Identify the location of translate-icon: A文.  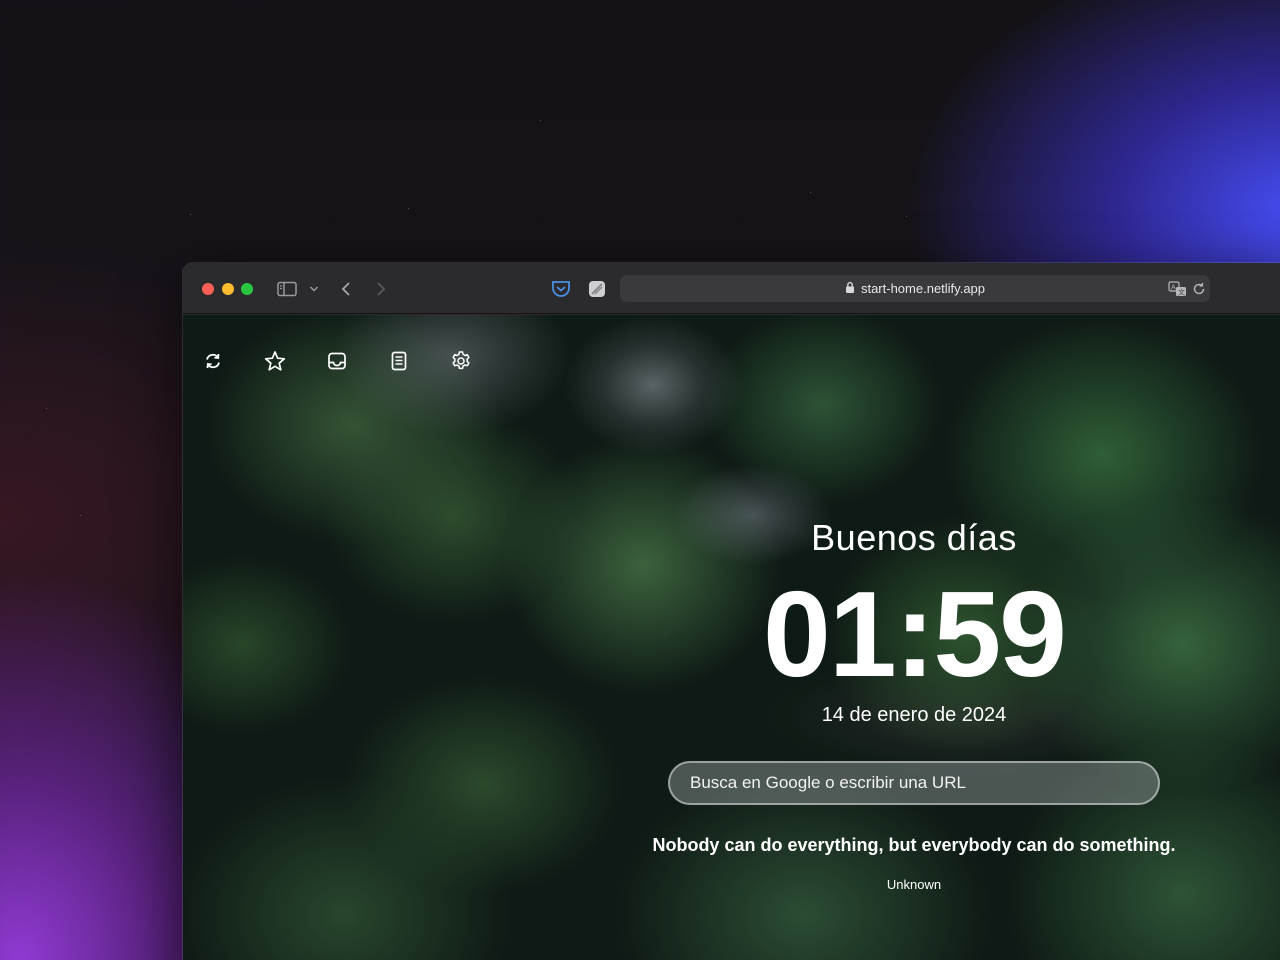
(1178, 288).